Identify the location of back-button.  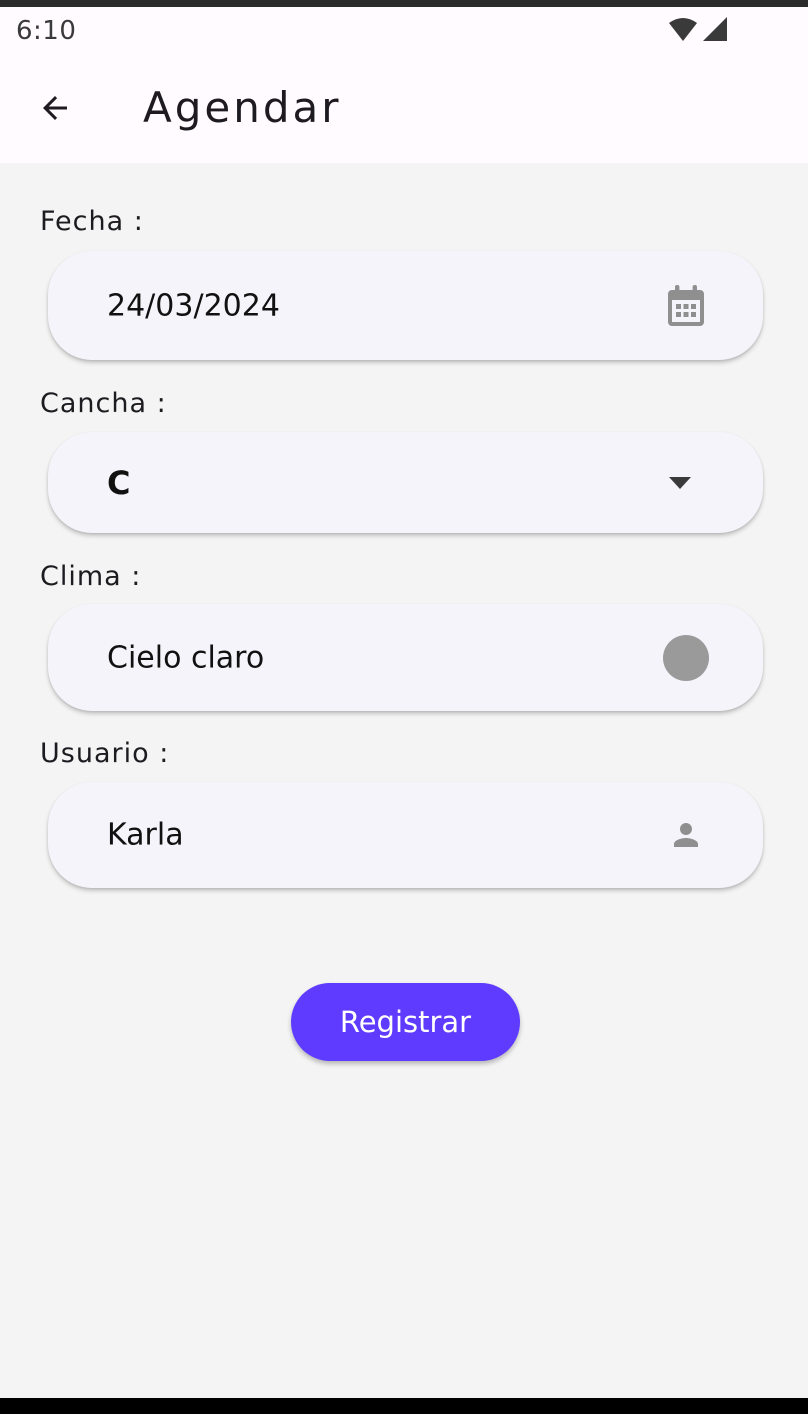
(55, 108).